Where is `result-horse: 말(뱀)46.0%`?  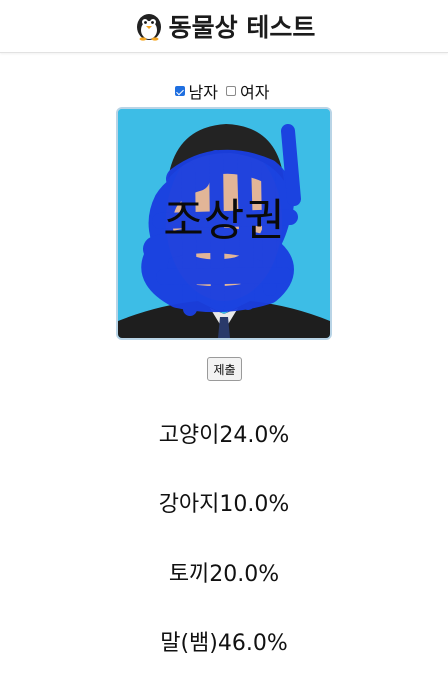 result-horse: 말(뱀)46.0% is located at coordinates (224, 643).